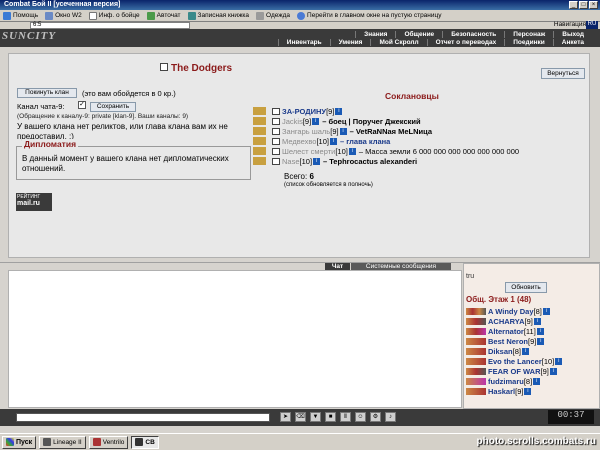  Describe the element at coordinates (593, 5) in the screenshot. I see `close-button: ×` at that location.